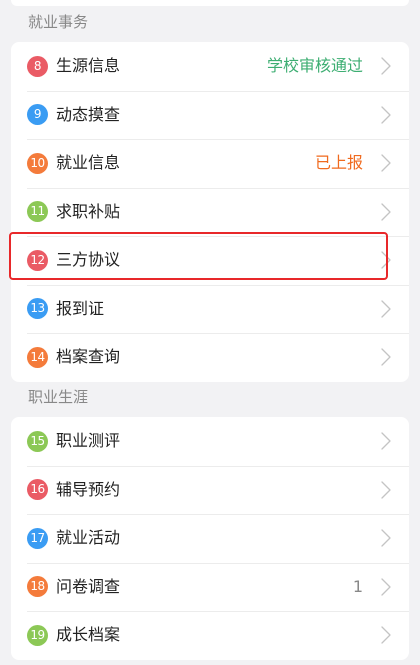 This screenshot has width=420, height=665. I want to click on list-item: 17 就业活动, so click(210, 538).